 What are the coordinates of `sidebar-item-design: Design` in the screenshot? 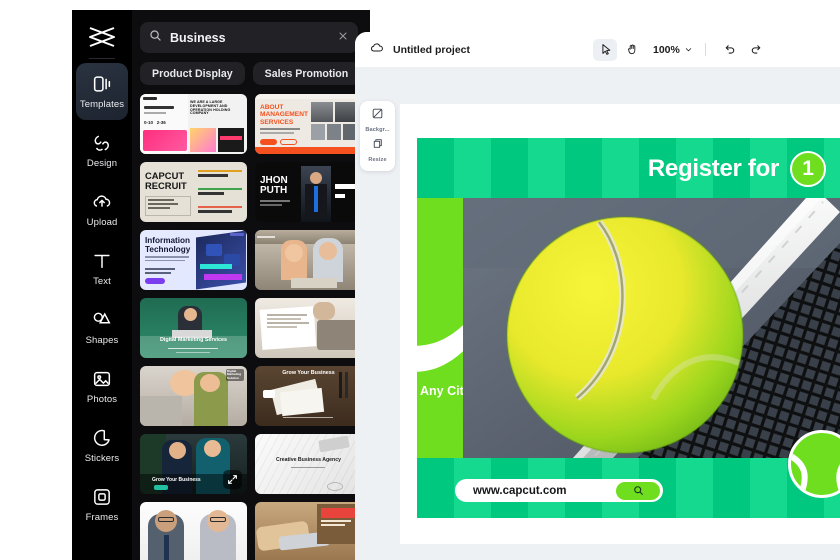 It's located at (102, 150).